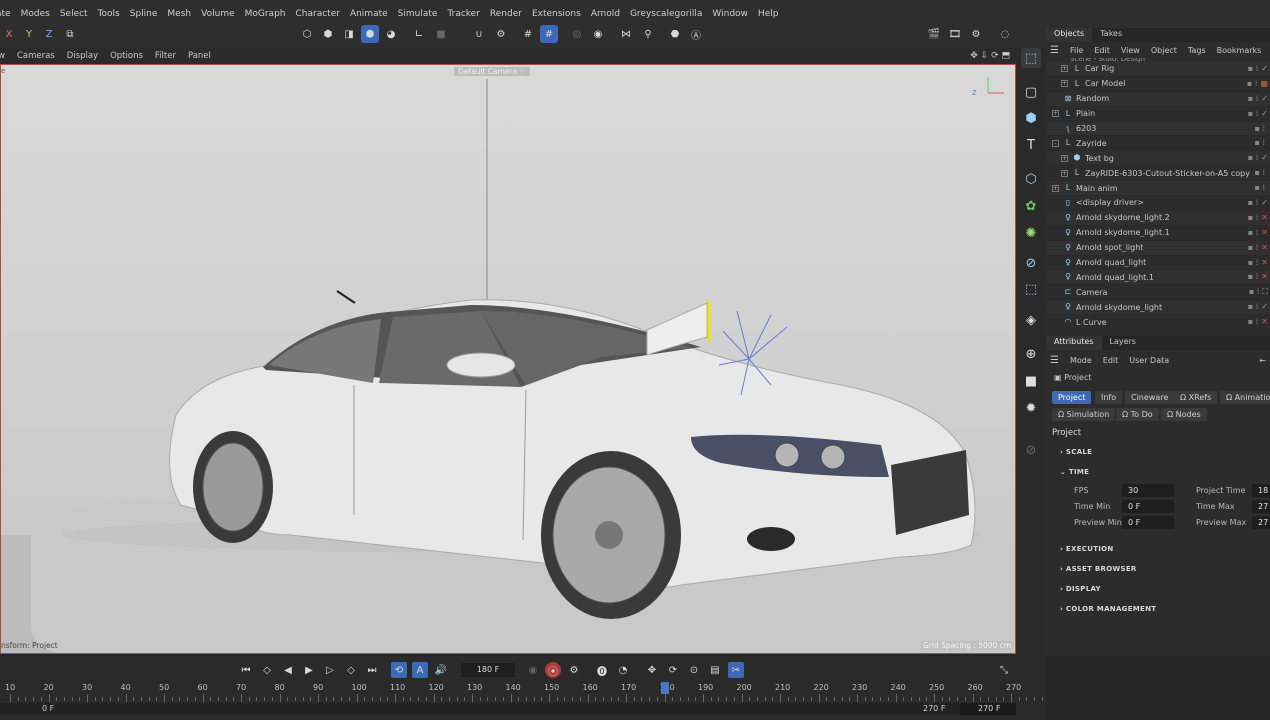 This screenshot has width=1270, height=720. Describe the element at coordinates (1264, 98) in the screenshot. I see `enabled-check-icon: ✓` at that location.